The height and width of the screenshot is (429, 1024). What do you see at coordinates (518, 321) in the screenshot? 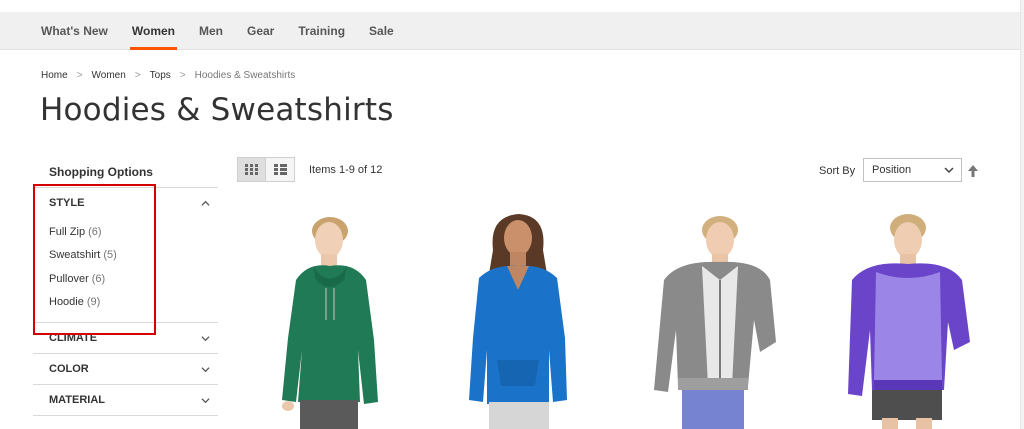
I see `product-image-woman-blue-hoodie` at bounding box center [518, 321].